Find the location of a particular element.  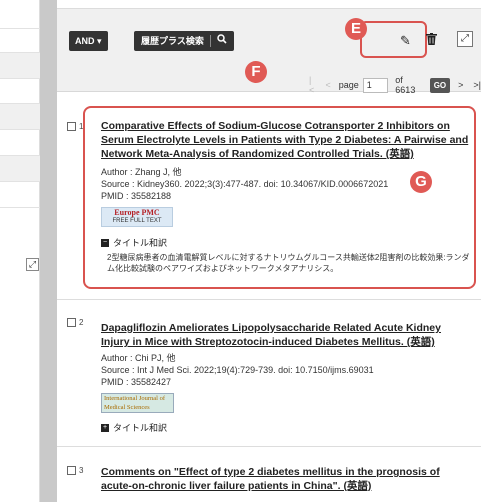

title-translation-toggle: − タイトル和訳 is located at coordinates (134, 242).